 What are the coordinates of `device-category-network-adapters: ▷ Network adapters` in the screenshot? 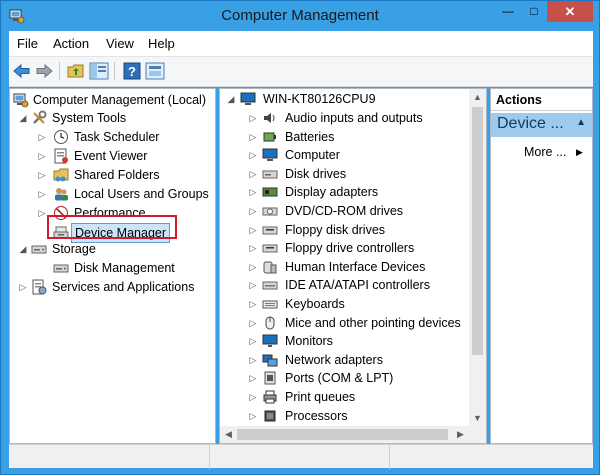 It's located at (345, 360).